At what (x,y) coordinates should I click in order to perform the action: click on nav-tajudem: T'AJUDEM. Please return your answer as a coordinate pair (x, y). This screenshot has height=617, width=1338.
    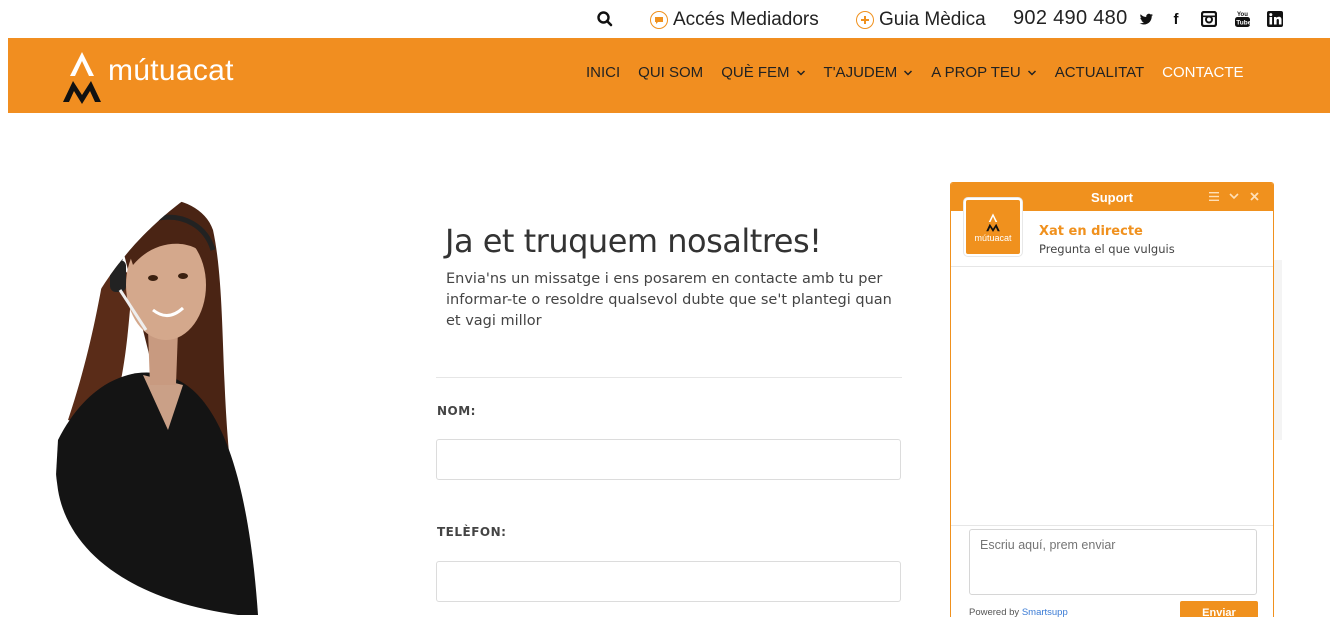
    Looking at the image, I should click on (869, 72).